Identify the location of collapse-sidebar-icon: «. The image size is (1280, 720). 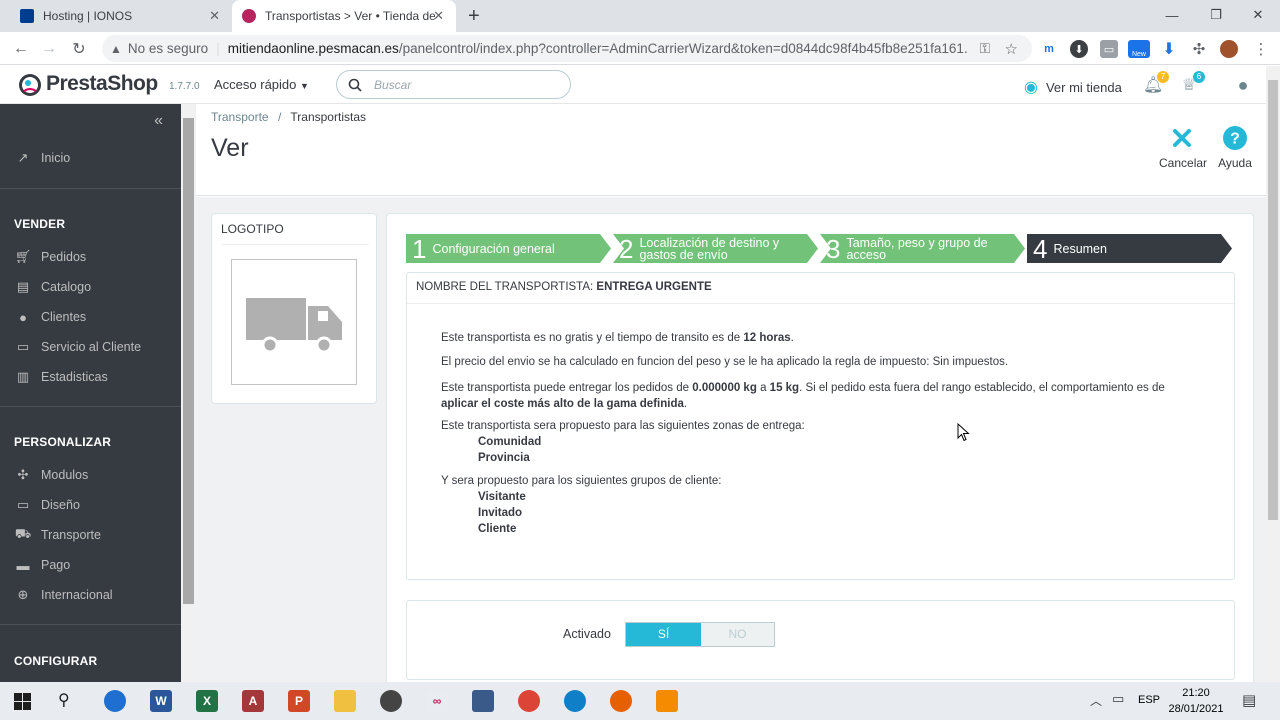
(158, 121).